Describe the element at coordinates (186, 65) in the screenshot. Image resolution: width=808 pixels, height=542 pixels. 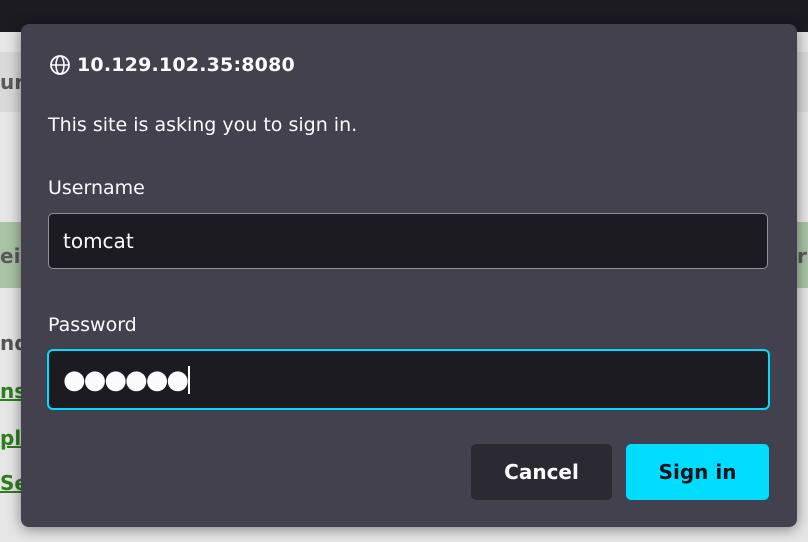
I see `dialog-origin-text: 10.129.102.35:8080` at that location.